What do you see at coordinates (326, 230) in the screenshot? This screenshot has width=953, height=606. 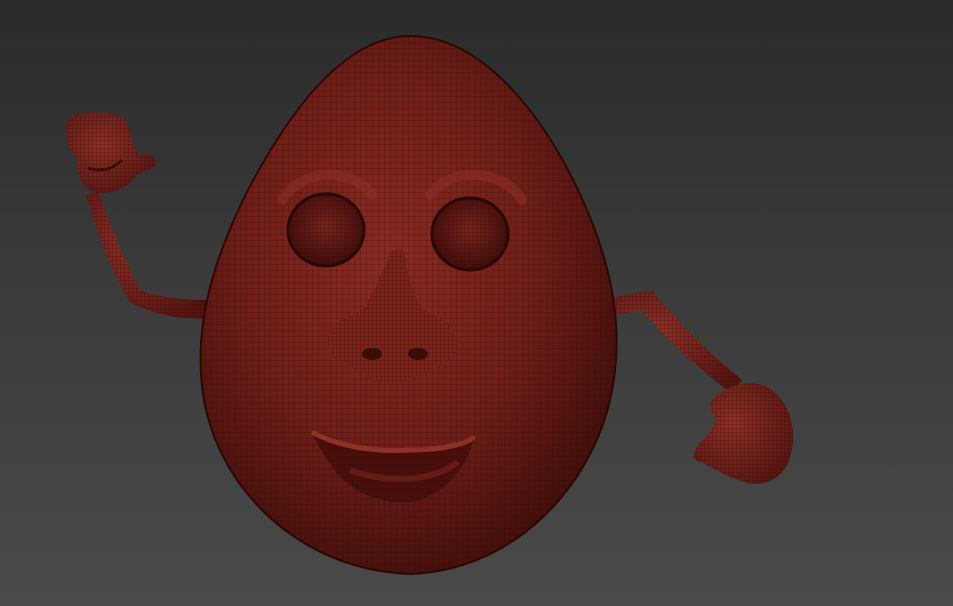 I see `left-eye` at bounding box center [326, 230].